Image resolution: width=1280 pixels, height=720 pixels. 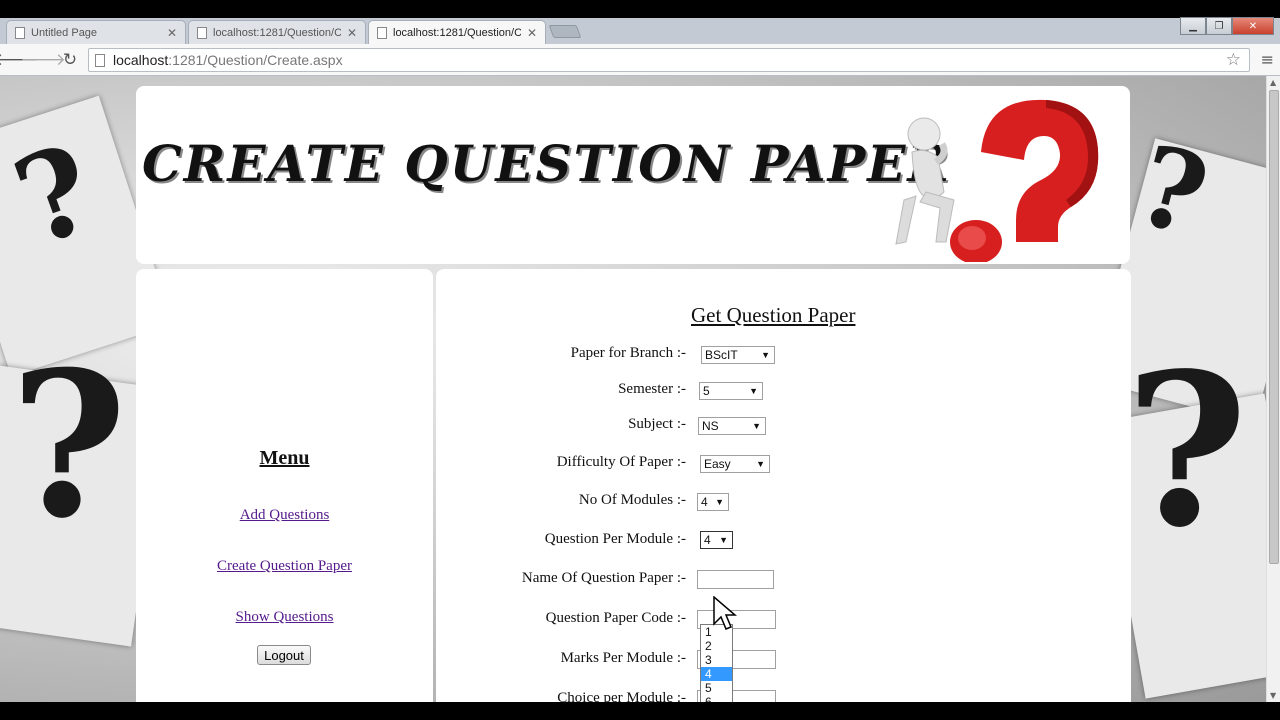 I want to click on marks-label: Marks Per Module :-, so click(x=623, y=658).